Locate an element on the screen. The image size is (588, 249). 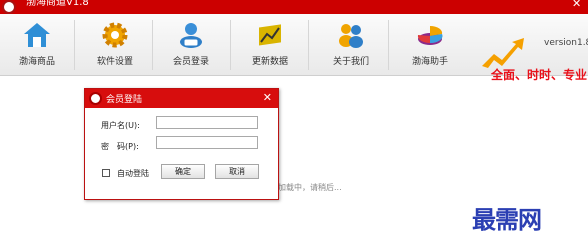
toolbar-item-update-data: 更新数据 is located at coordinates (270, 45).